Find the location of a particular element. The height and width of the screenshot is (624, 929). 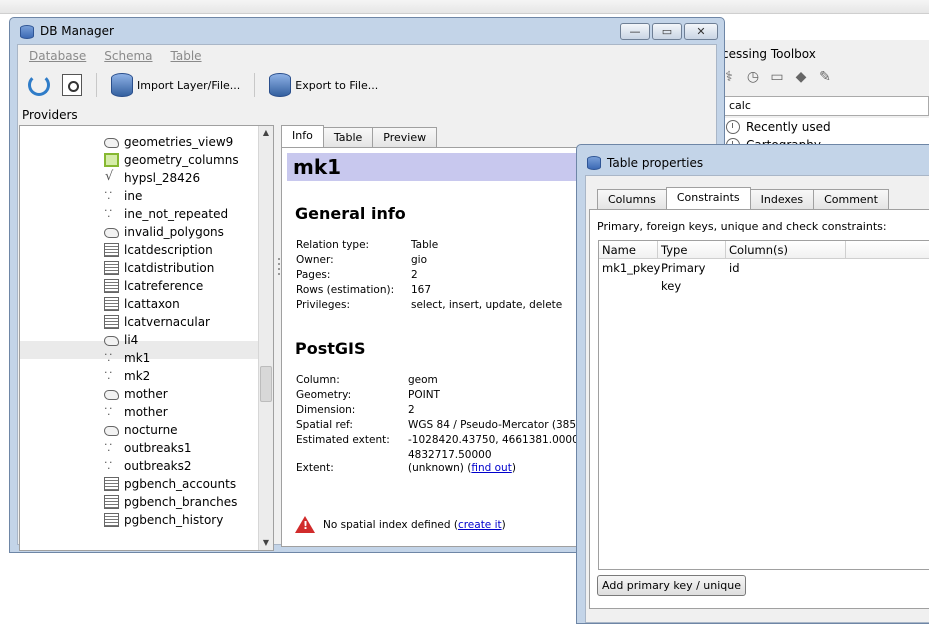

tree-item: outbreaks2 is located at coordinates (148, 465).